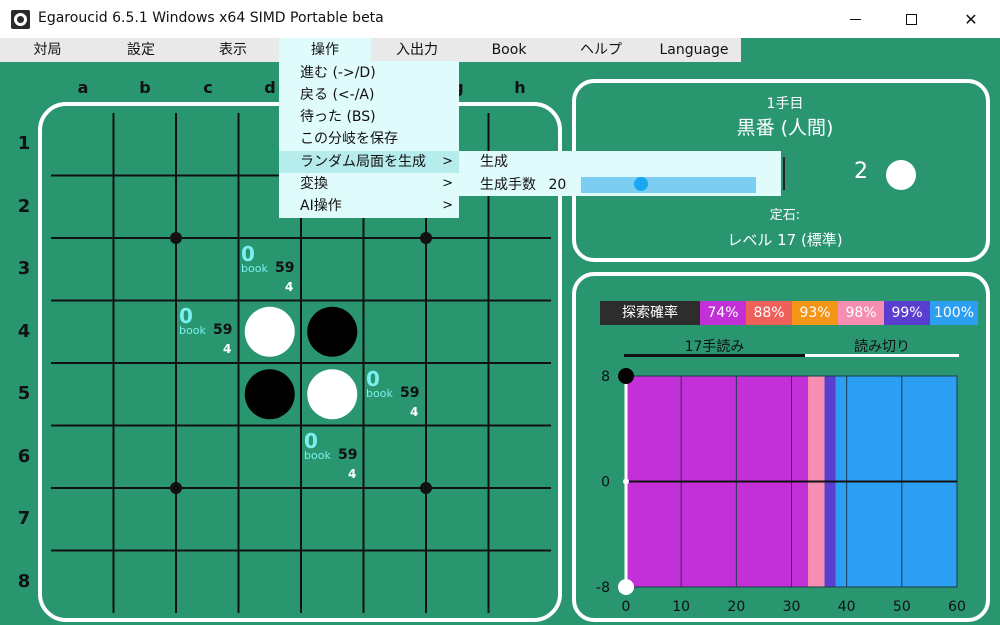 The image size is (1000, 625). What do you see at coordinates (668, 185) in the screenshot?
I see `moves-slider` at bounding box center [668, 185].